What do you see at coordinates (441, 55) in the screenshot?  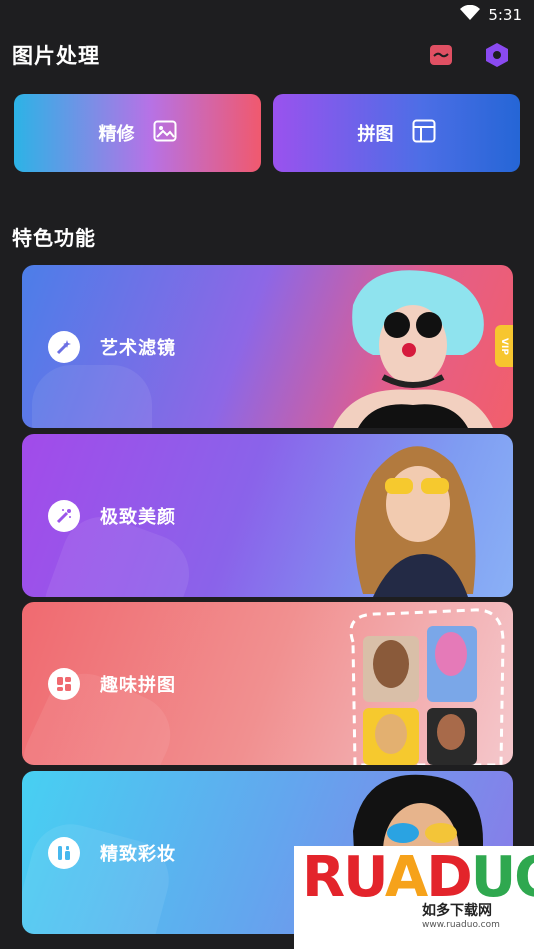 I see `wallet-icon` at bounding box center [441, 55].